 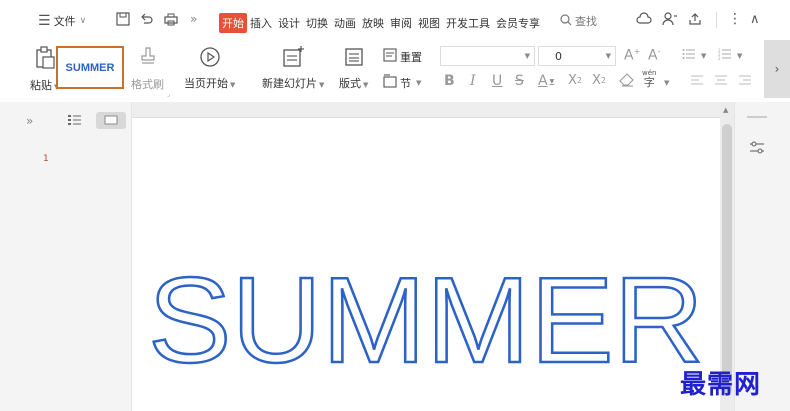 I want to click on bold-icon: B, so click(x=449, y=81).